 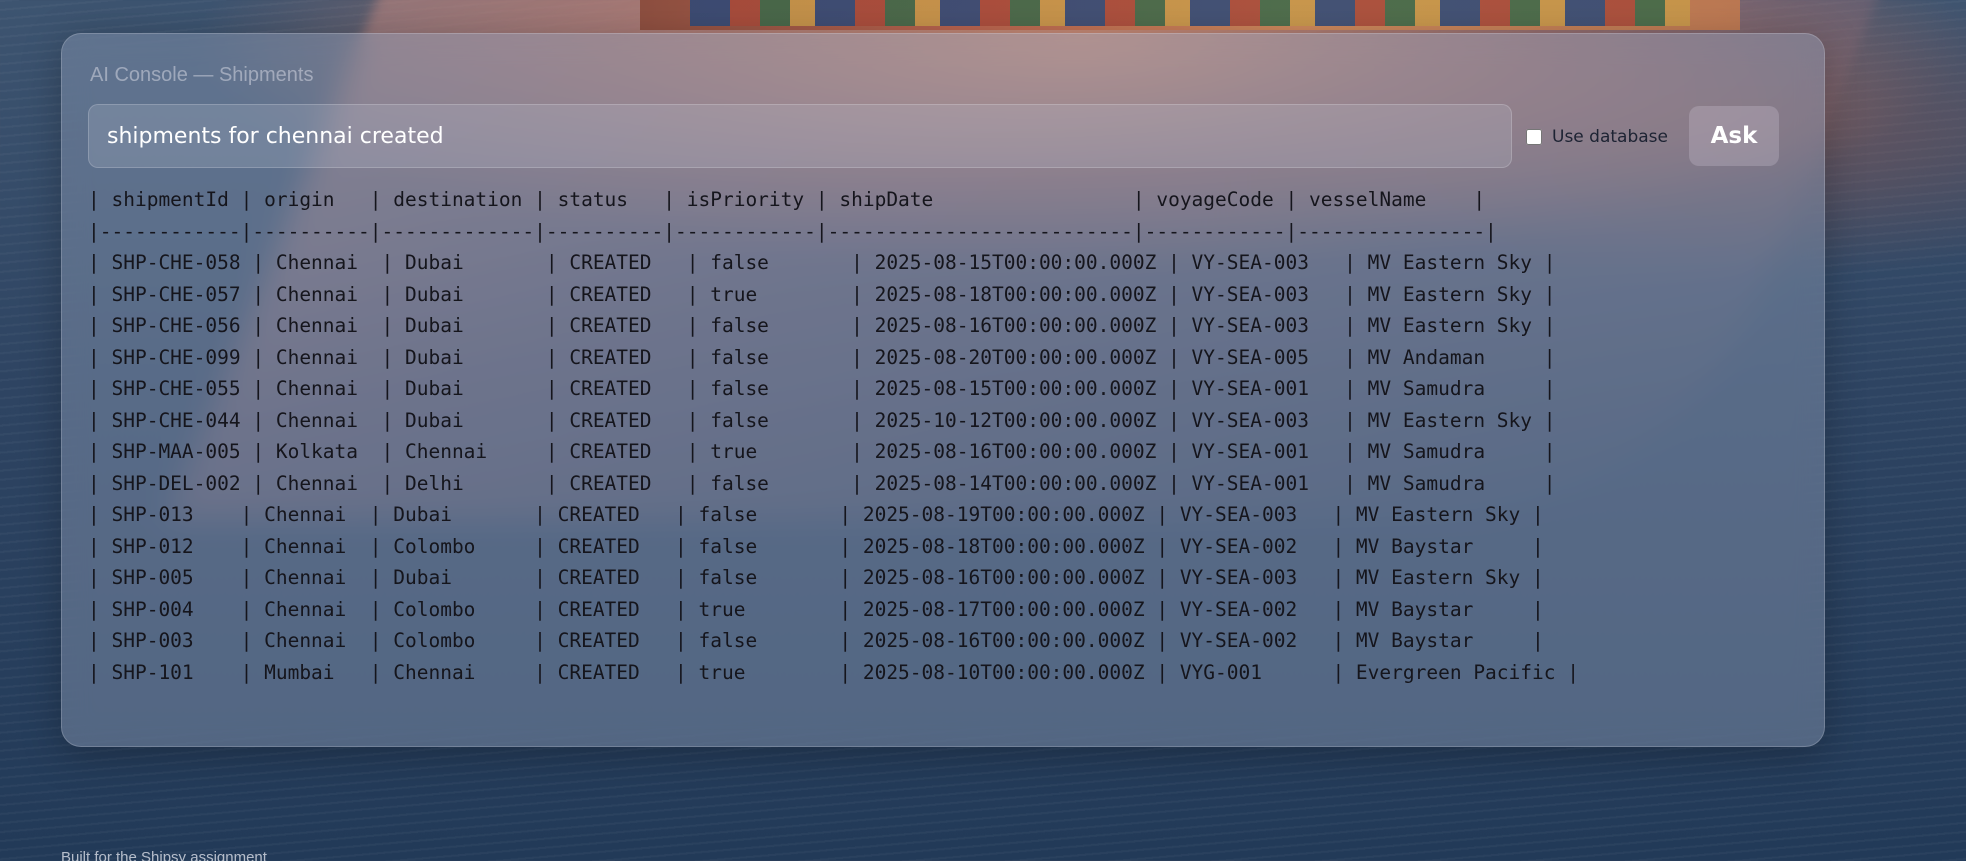 What do you see at coordinates (1610, 137) in the screenshot?
I see `use-database-label: Use database` at bounding box center [1610, 137].